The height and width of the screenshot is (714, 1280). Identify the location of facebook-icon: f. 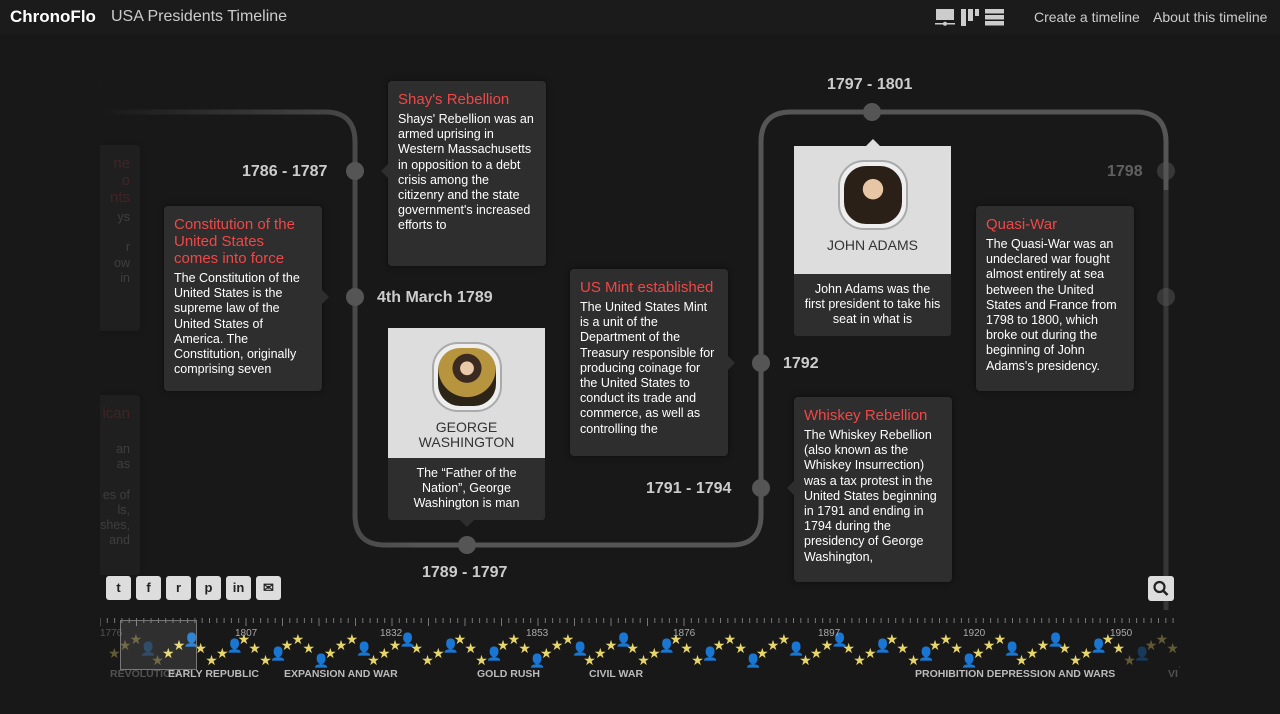
(148, 587).